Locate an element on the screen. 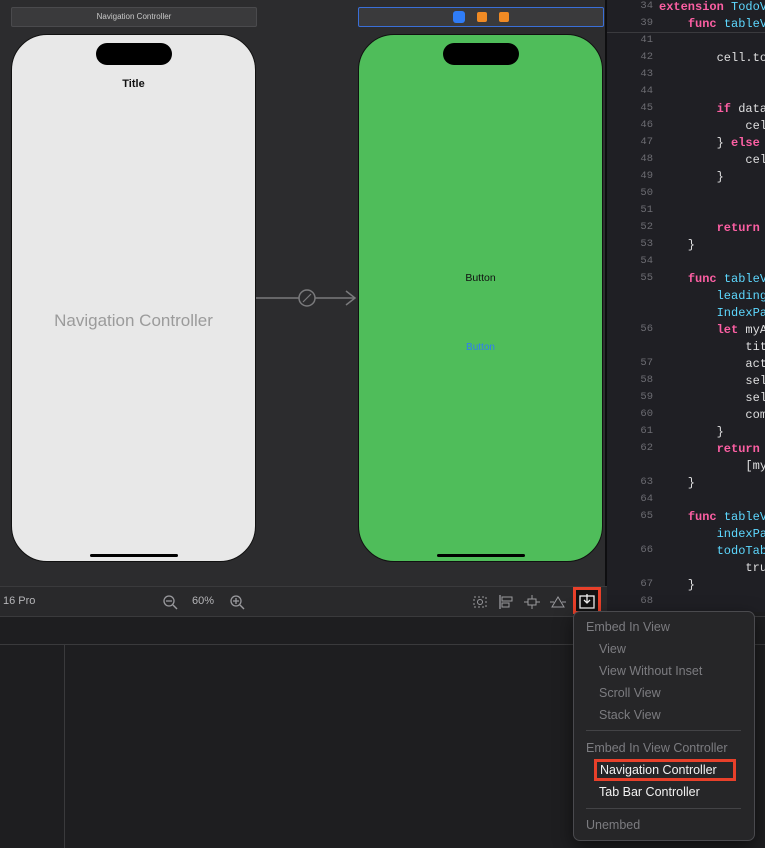  line-number: 54 is located at coordinates (646, 261).